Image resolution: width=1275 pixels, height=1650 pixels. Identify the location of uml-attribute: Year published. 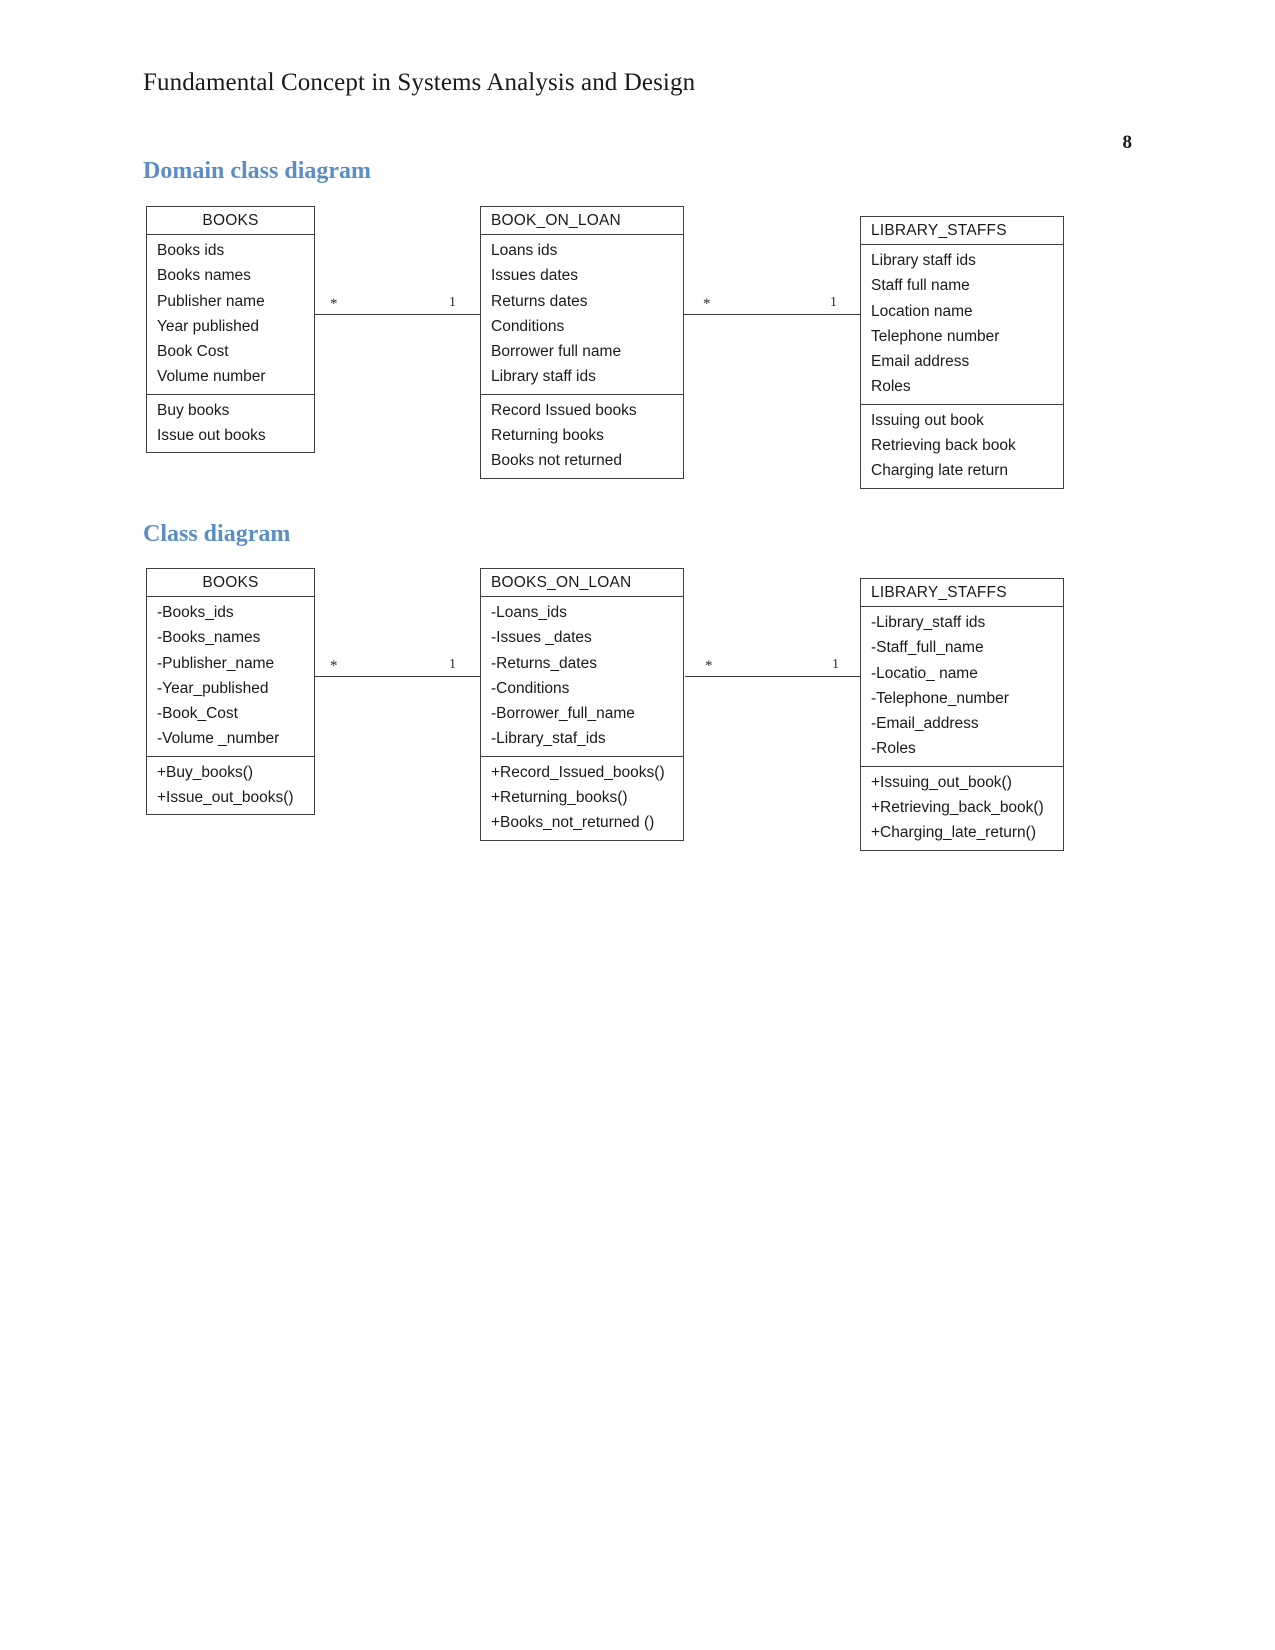
(208, 326).